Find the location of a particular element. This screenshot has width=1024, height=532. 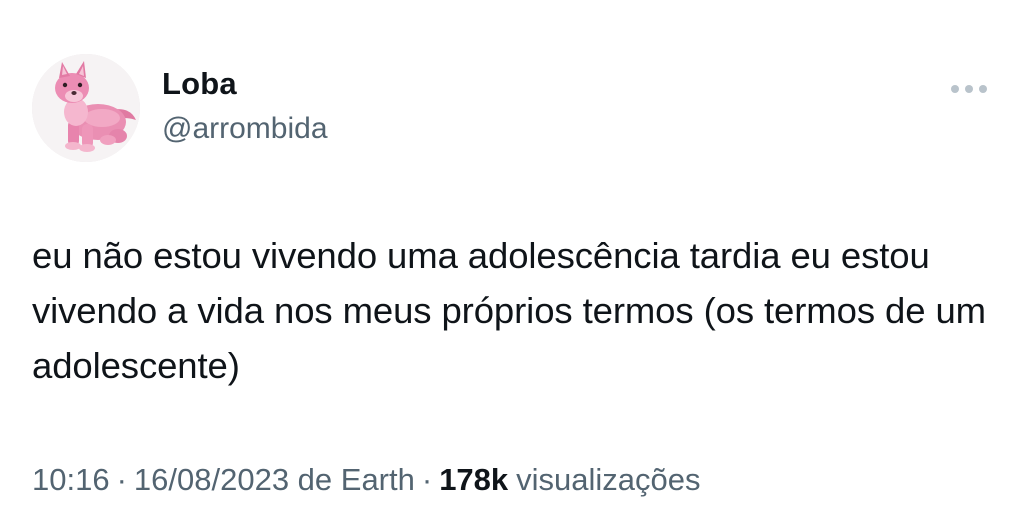

more-options-button is located at coordinates (969, 89).